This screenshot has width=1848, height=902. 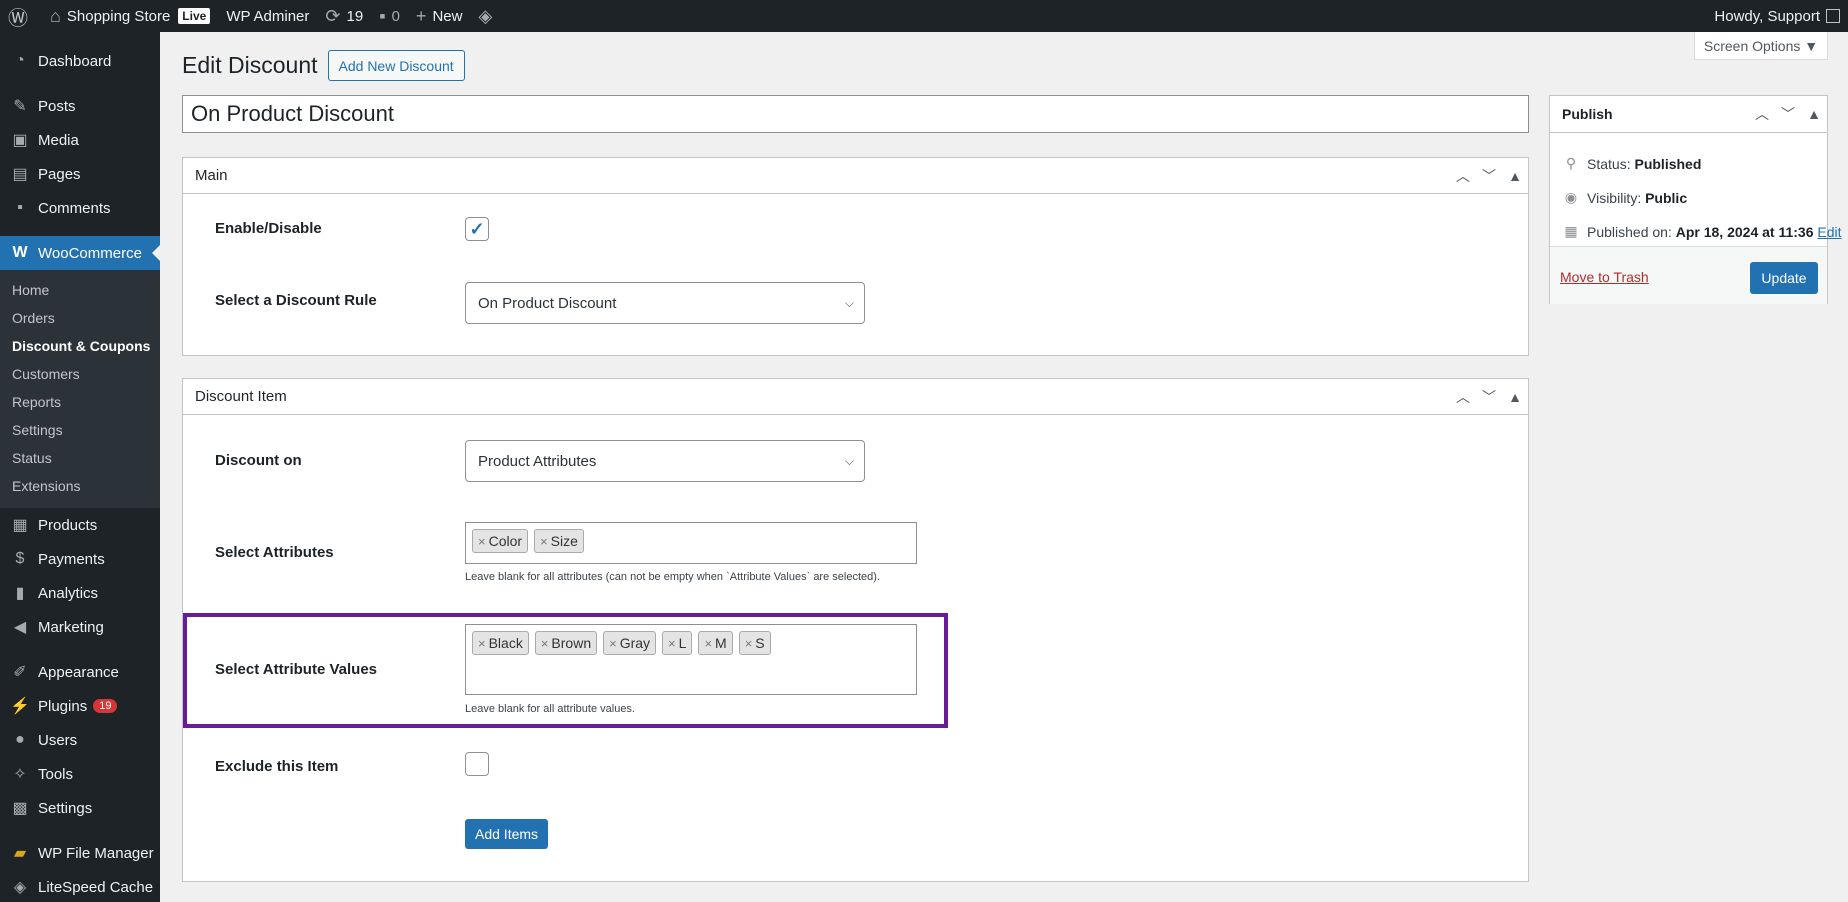 I want to click on menu-wp-file-manager: ▰ WP File Manager, so click(x=80, y=853).